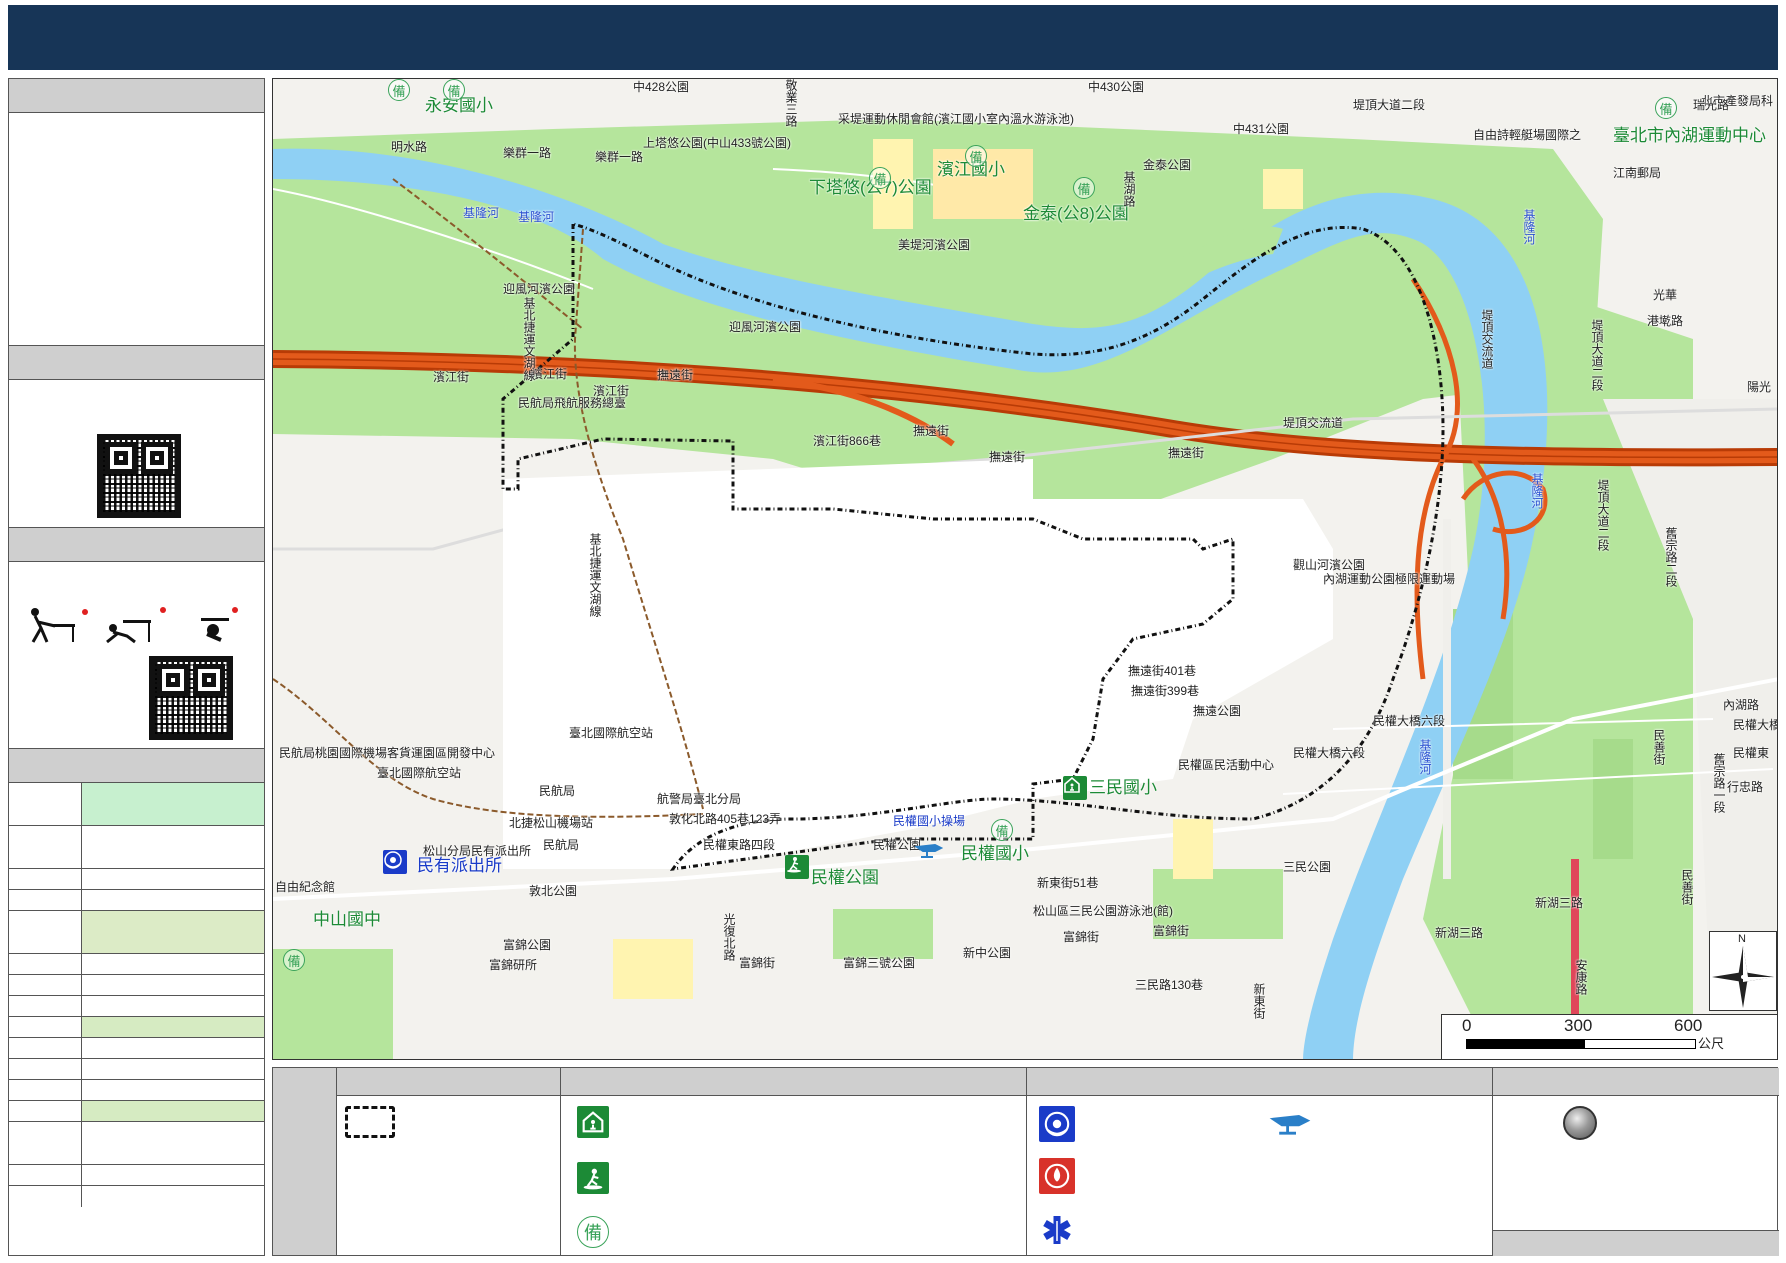  What do you see at coordinates (136, 655) in the screenshot?
I see `earthquake-guide-panel` at bounding box center [136, 655].